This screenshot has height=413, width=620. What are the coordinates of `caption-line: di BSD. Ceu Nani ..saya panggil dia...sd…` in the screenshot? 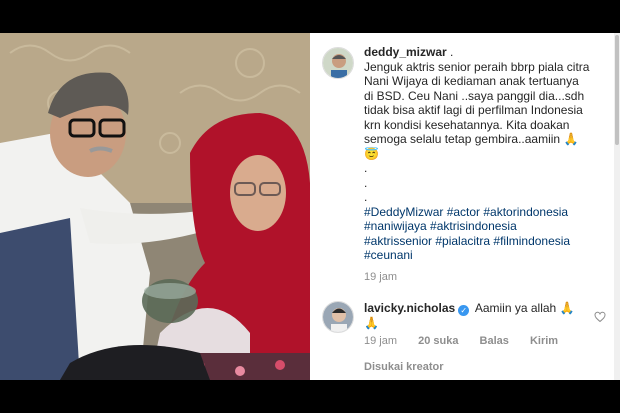 It's located at (474, 95).